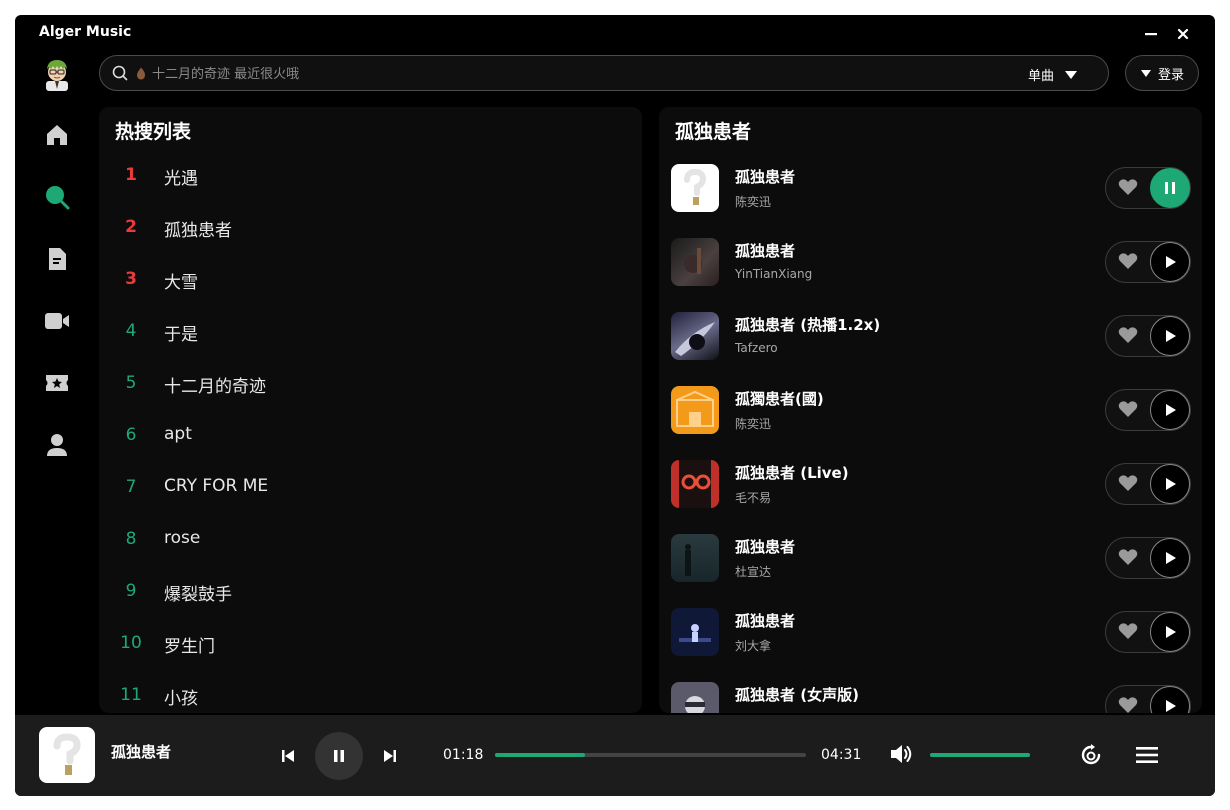 The image size is (1230, 810). I want to click on close-button, so click(1183, 34).